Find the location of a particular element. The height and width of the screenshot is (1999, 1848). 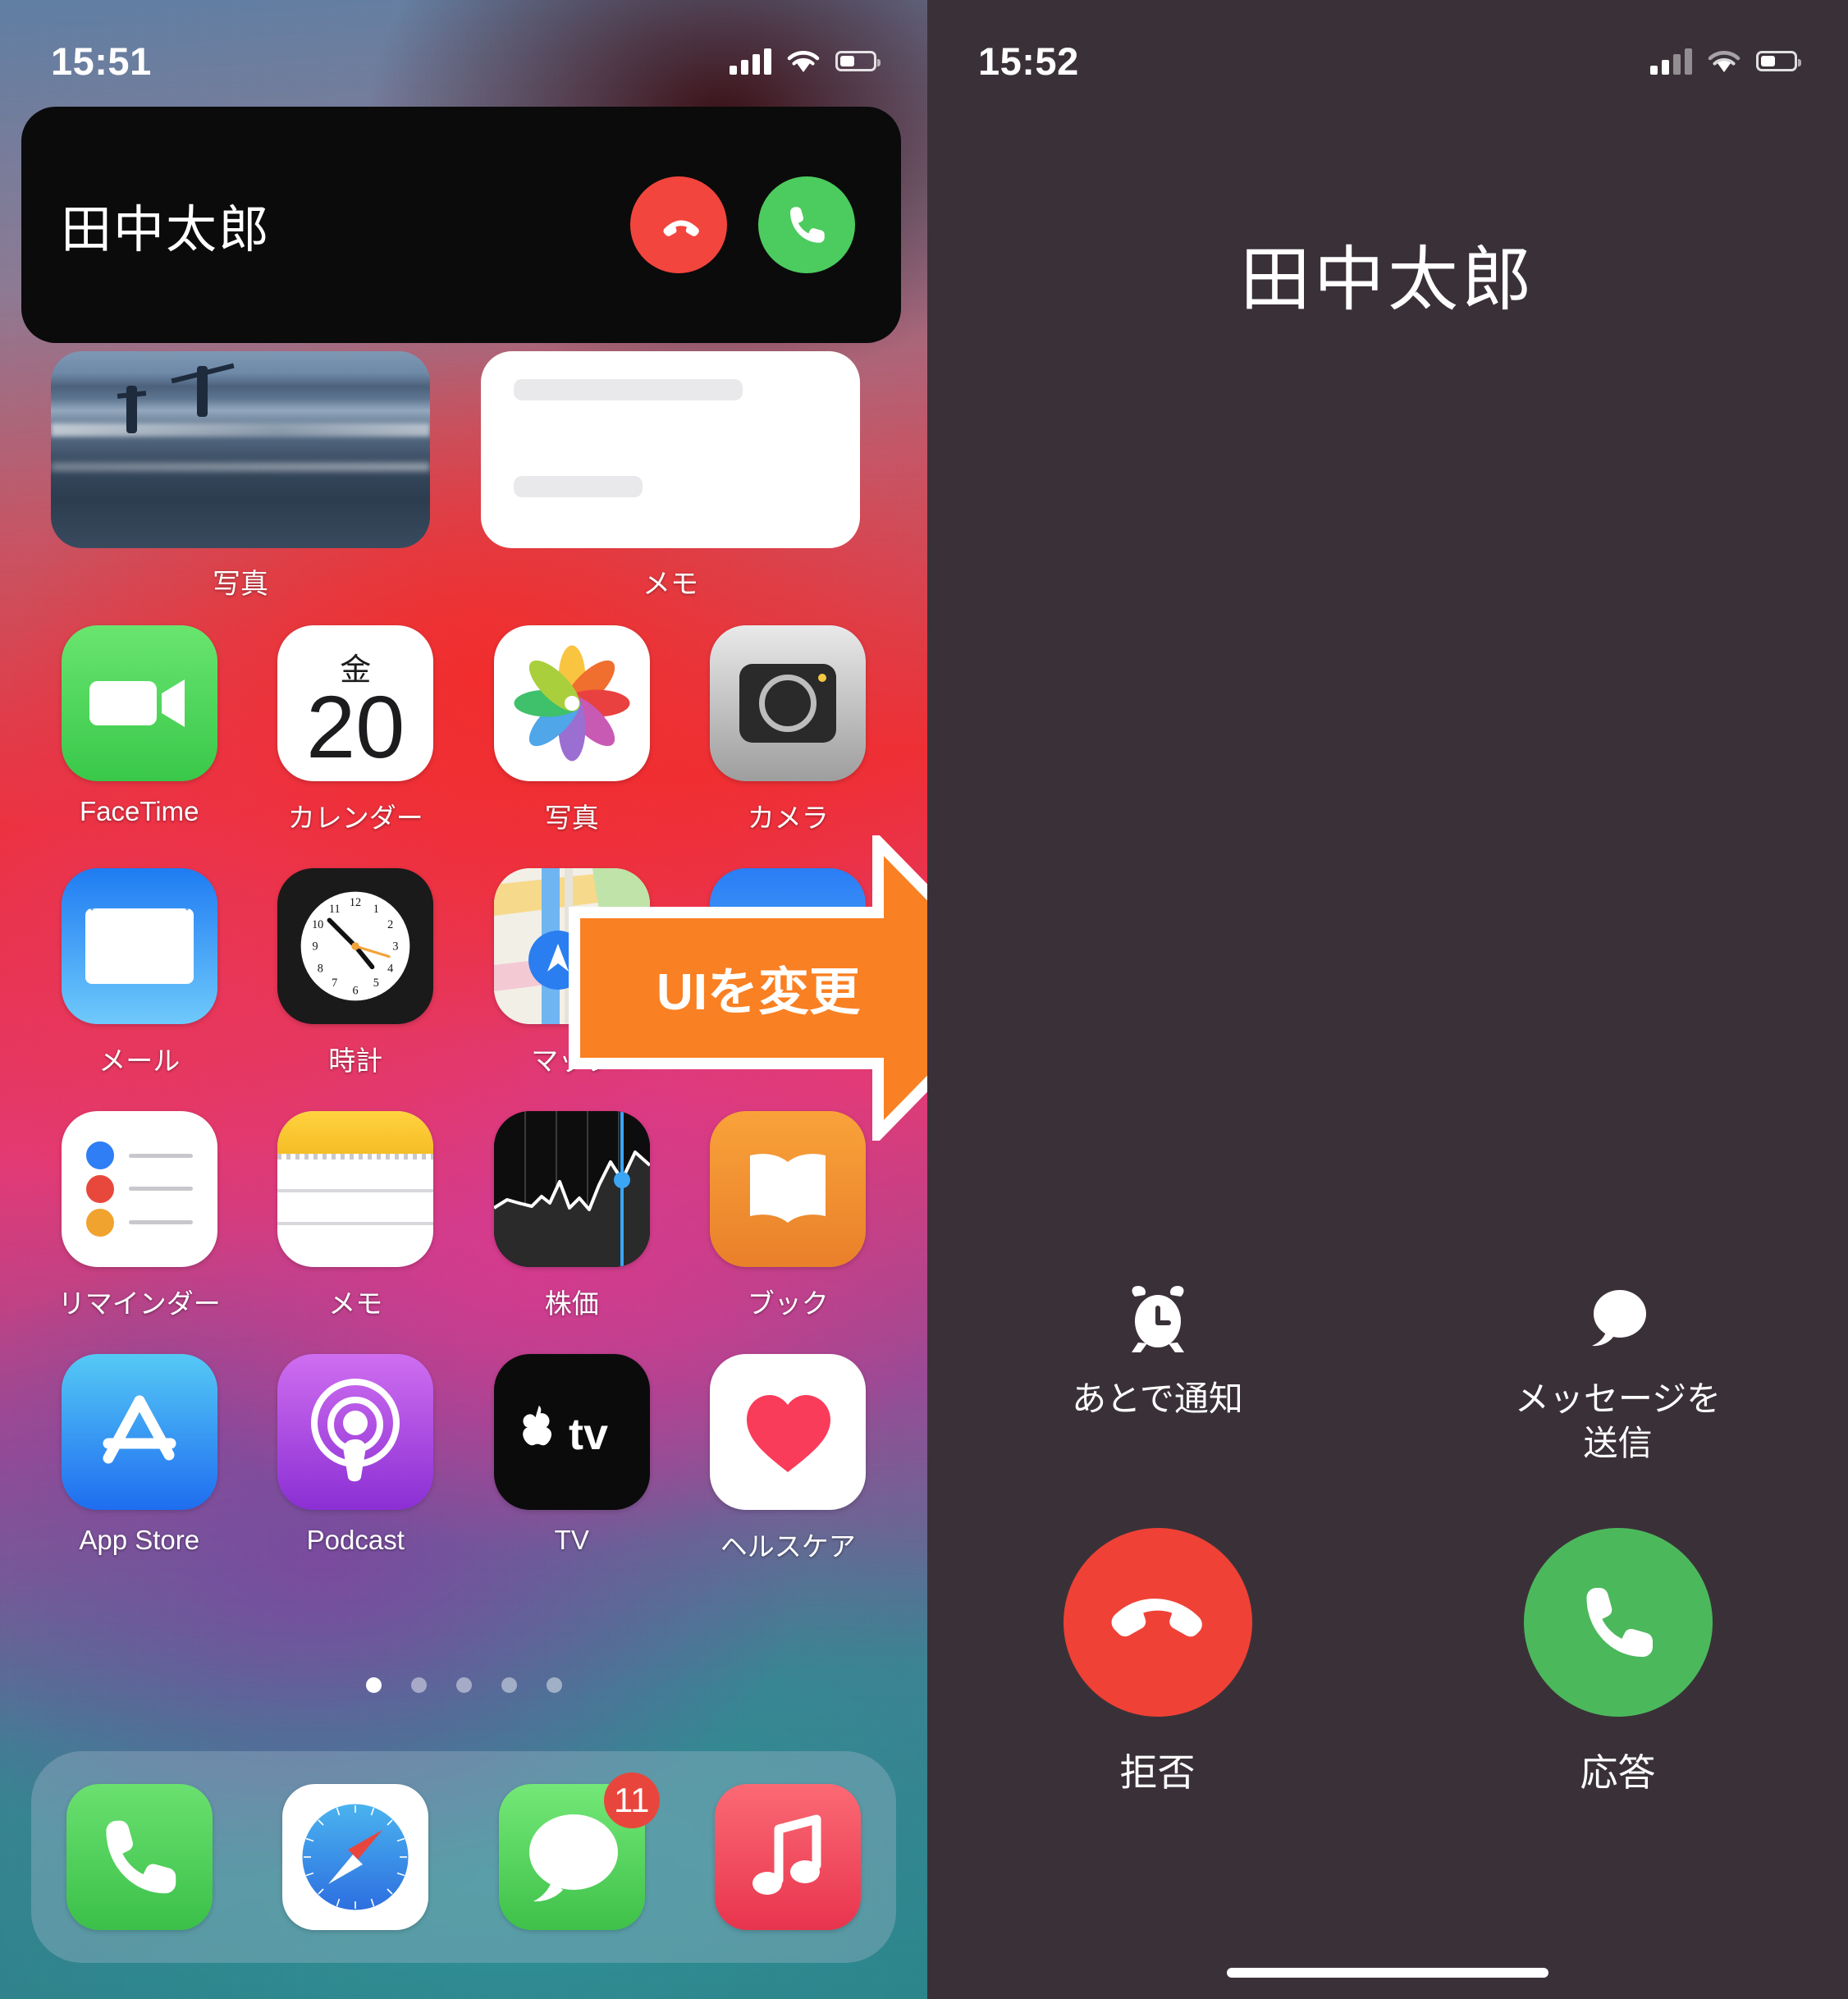

widget-label-photos: 写真 is located at coordinates (240, 584).